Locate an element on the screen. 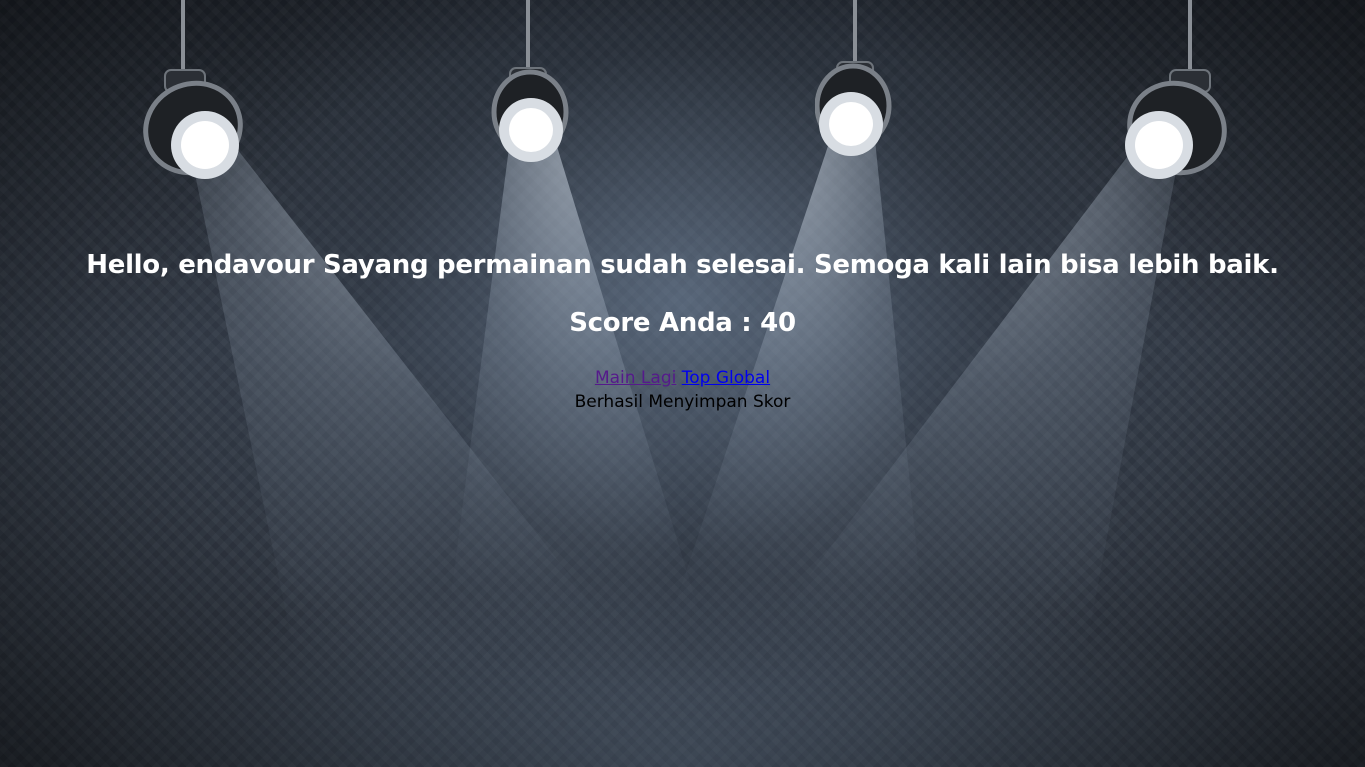  top-global-link: Top Global is located at coordinates (726, 378).